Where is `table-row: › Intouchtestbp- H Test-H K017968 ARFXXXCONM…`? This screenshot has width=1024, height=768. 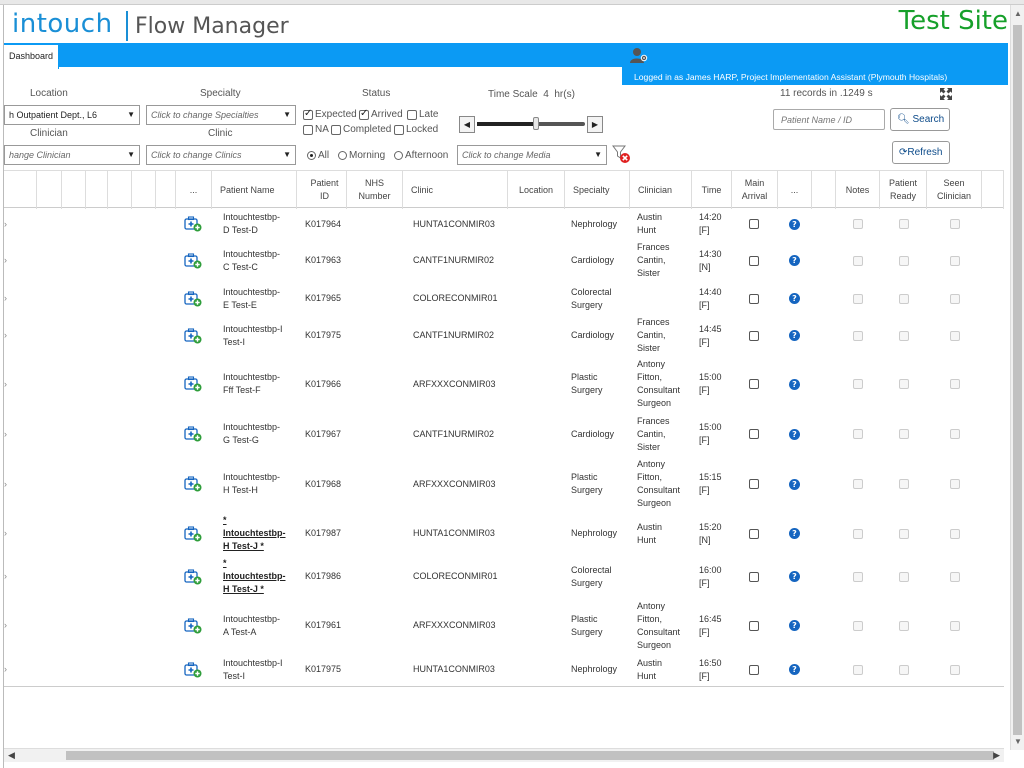
table-row: › Intouchtestbp- H Test-H K017968 ARFXXXCONM… is located at coordinates (504, 484).